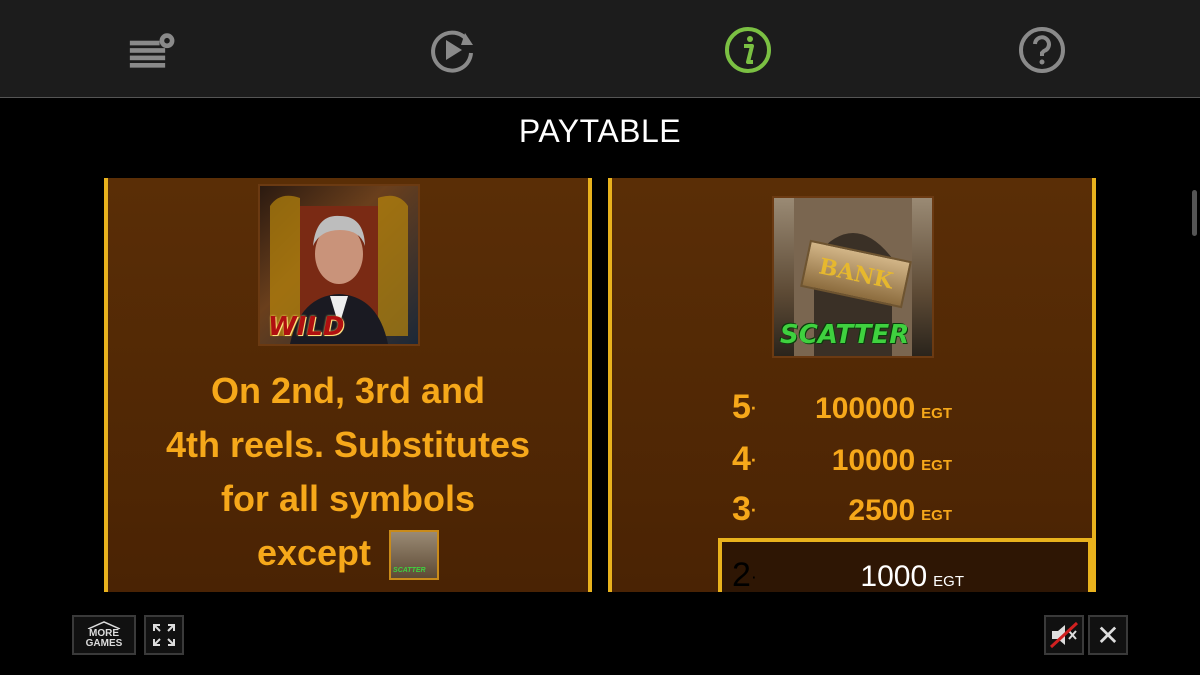 This screenshot has height=675, width=1200. What do you see at coordinates (845, 335) in the screenshot?
I see `scatter-symbol-label: SCATTER` at bounding box center [845, 335].